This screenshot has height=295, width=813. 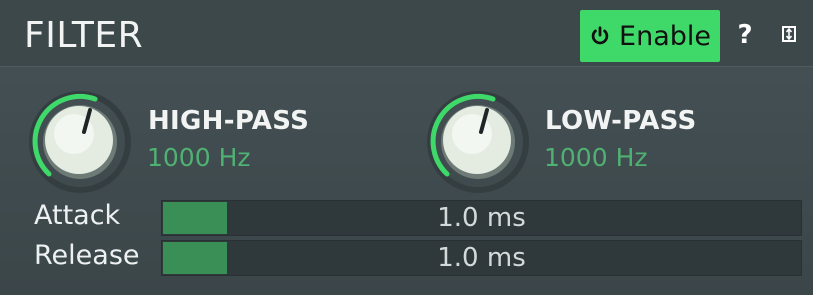 What do you see at coordinates (84, 35) in the screenshot?
I see `panel-title: FILTER` at bounding box center [84, 35].